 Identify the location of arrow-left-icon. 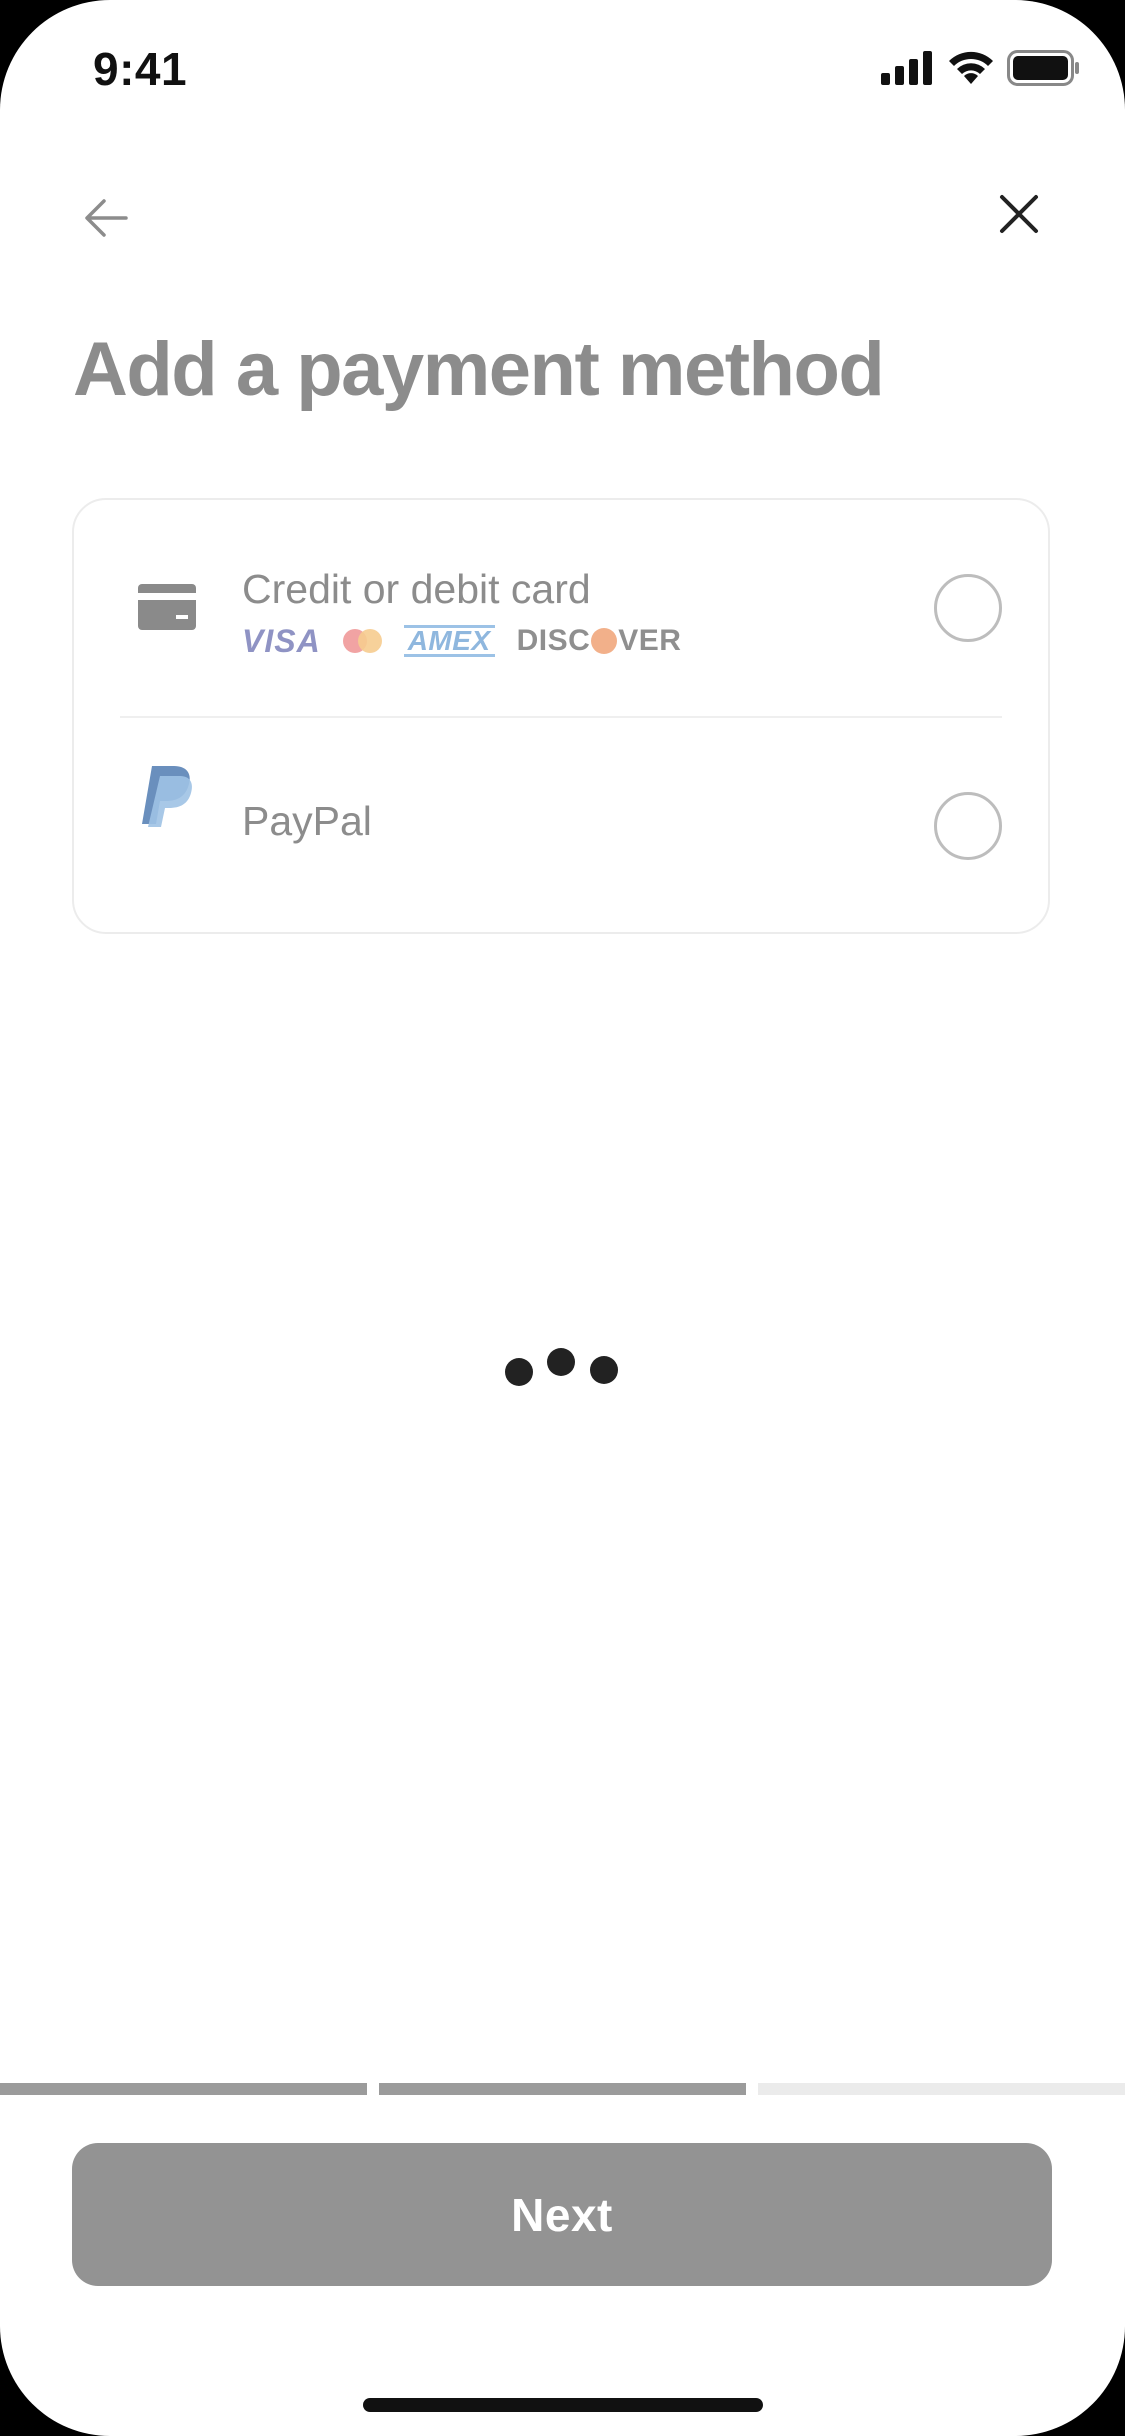
(106, 220).